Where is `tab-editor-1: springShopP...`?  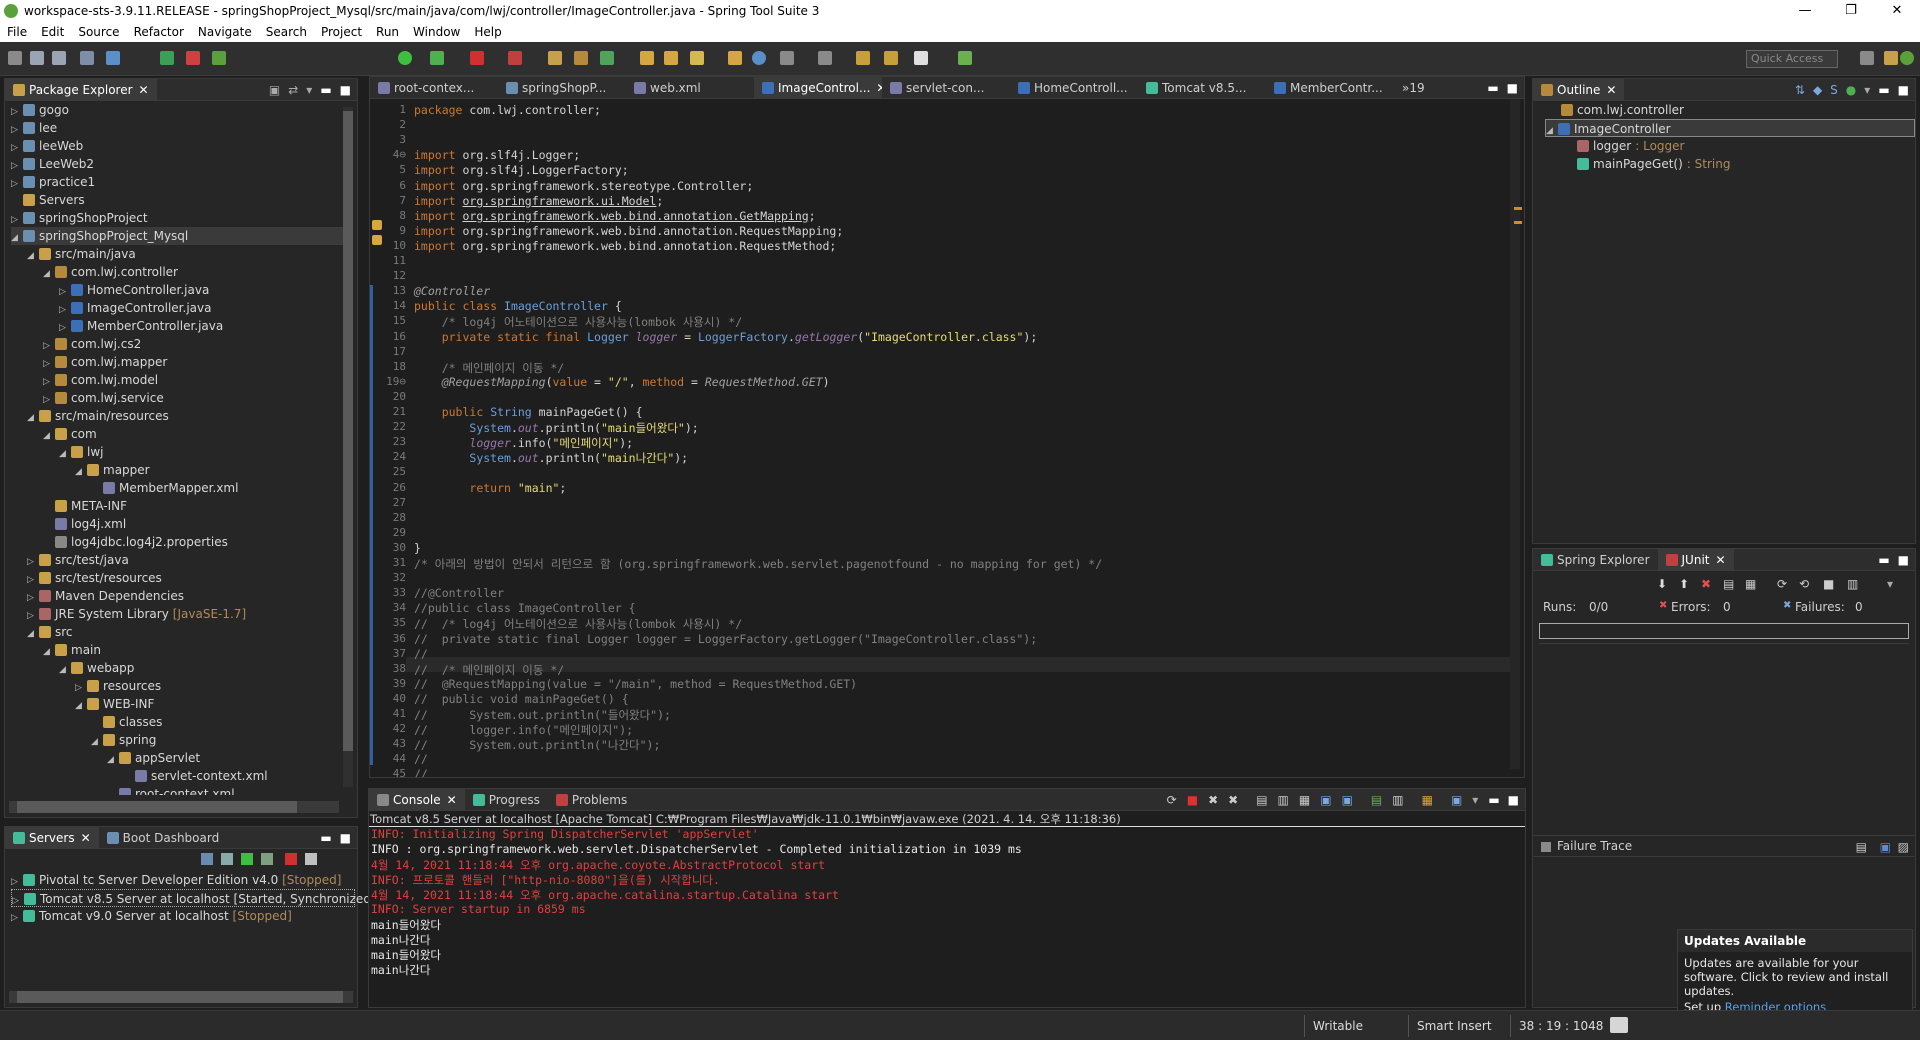 tab-editor-1: springShopP... is located at coordinates (562, 88).